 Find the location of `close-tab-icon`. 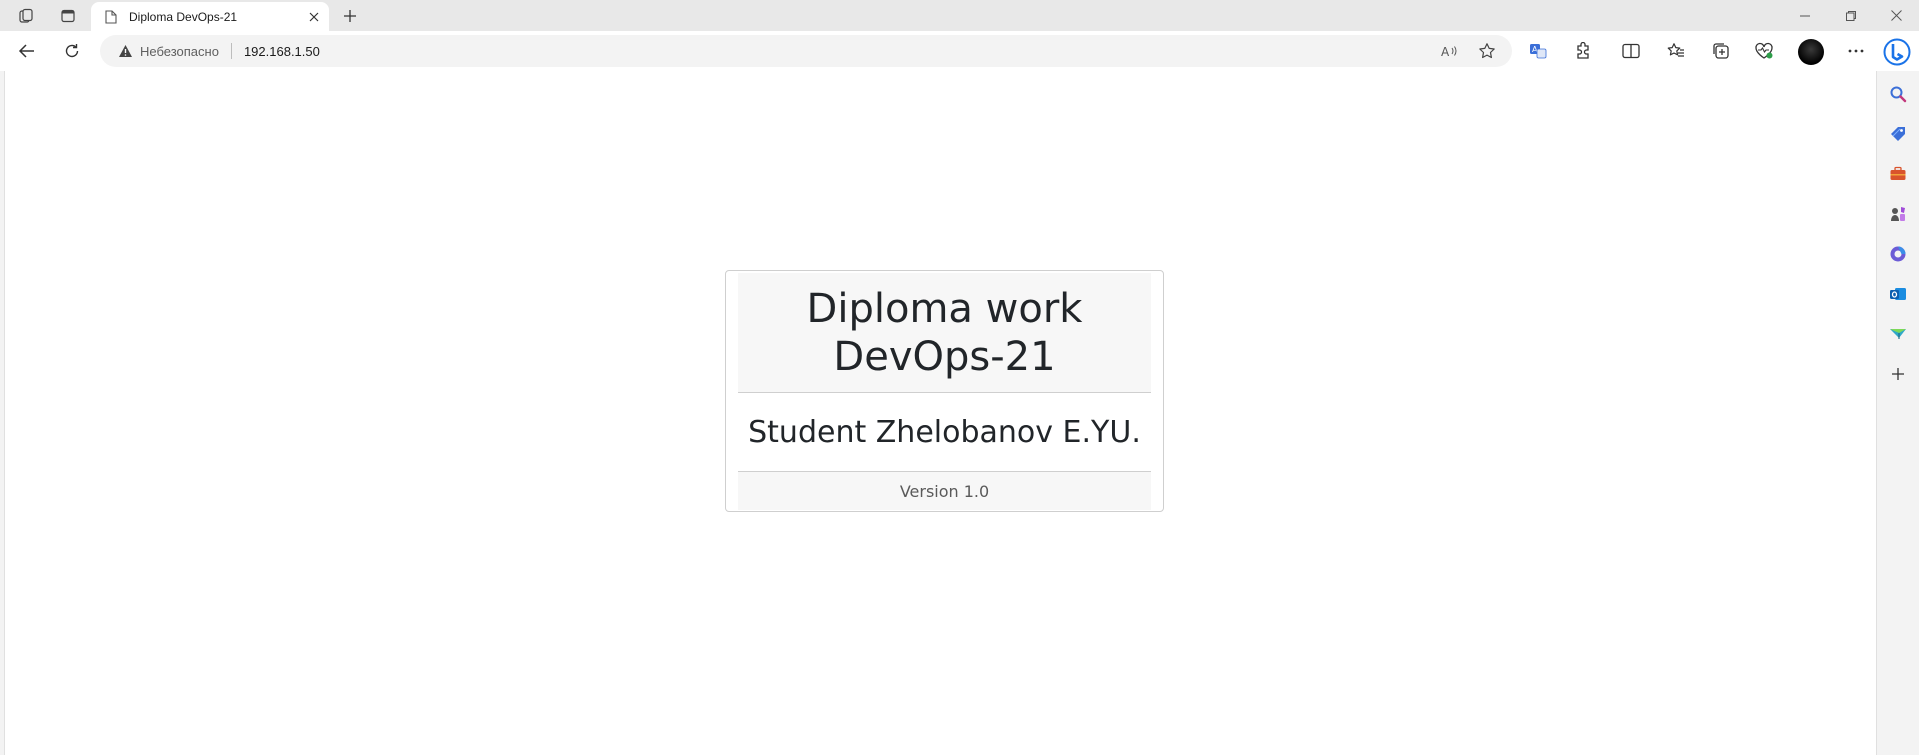

close-tab-icon is located at coordinates (314, 17).